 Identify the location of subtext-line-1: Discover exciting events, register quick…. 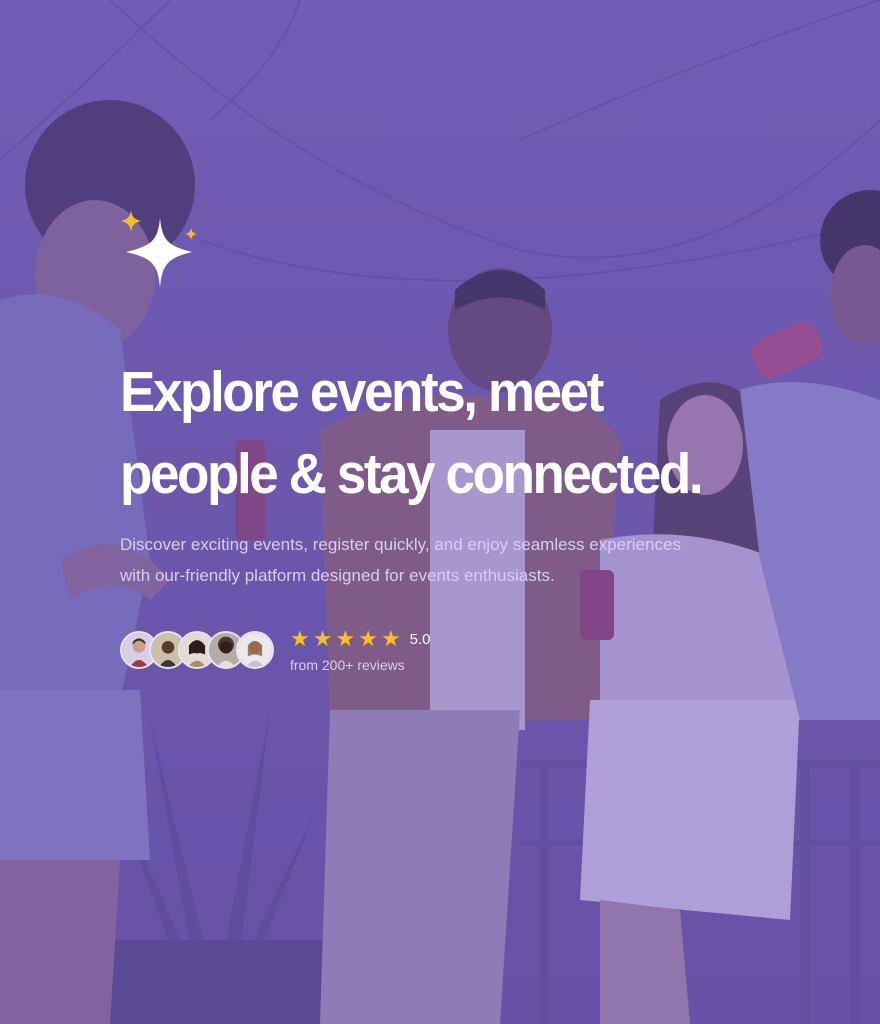
(400, 544).